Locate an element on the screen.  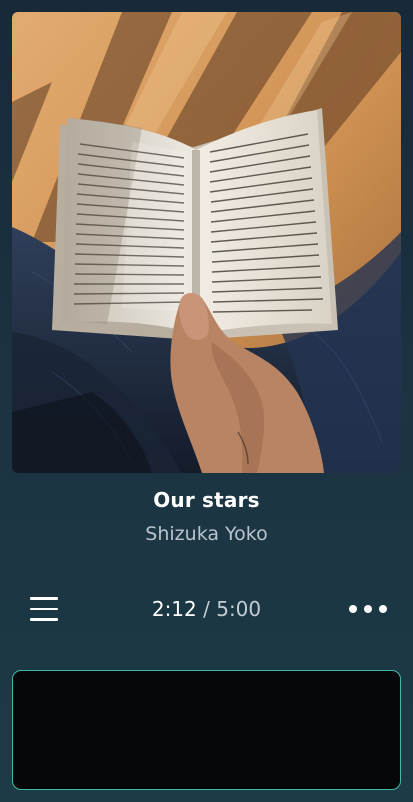
track-title: Our stars is located at coordinates (206, 500).